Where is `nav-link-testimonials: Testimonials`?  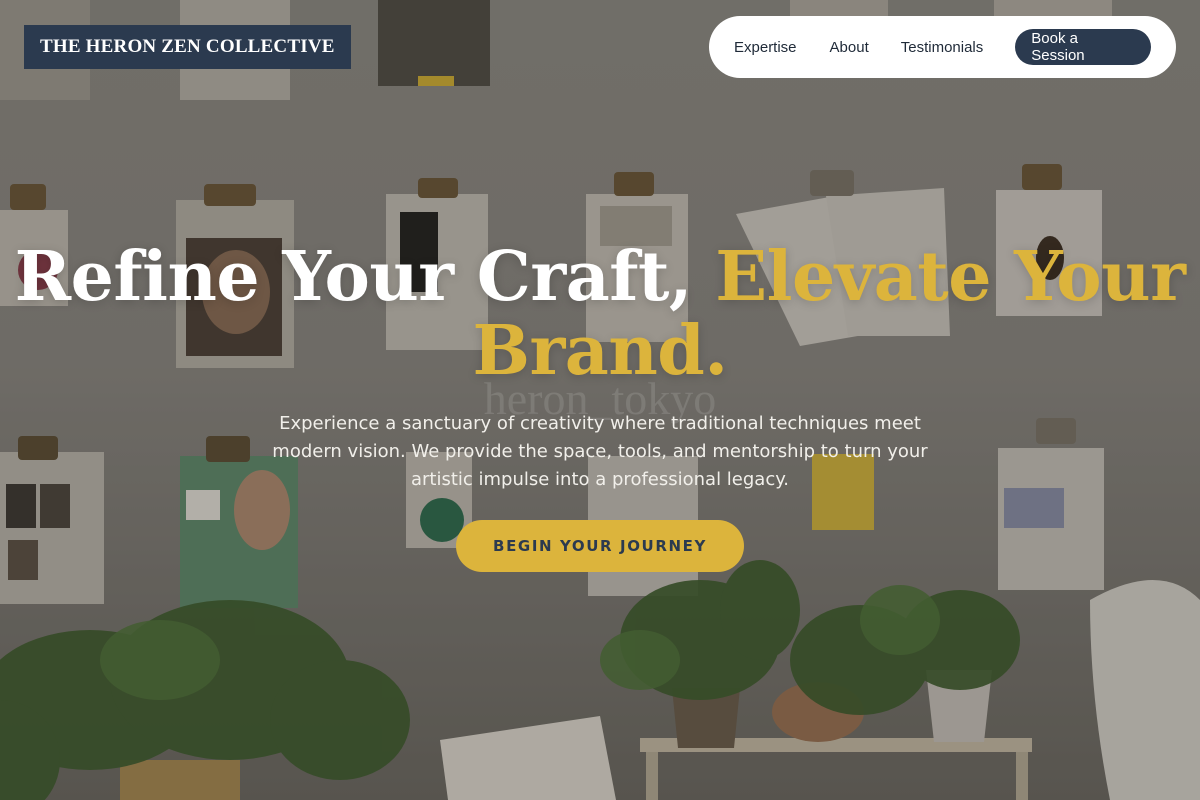 nav-link-testimonials: Testimonials is located at coordinates (942, 47).